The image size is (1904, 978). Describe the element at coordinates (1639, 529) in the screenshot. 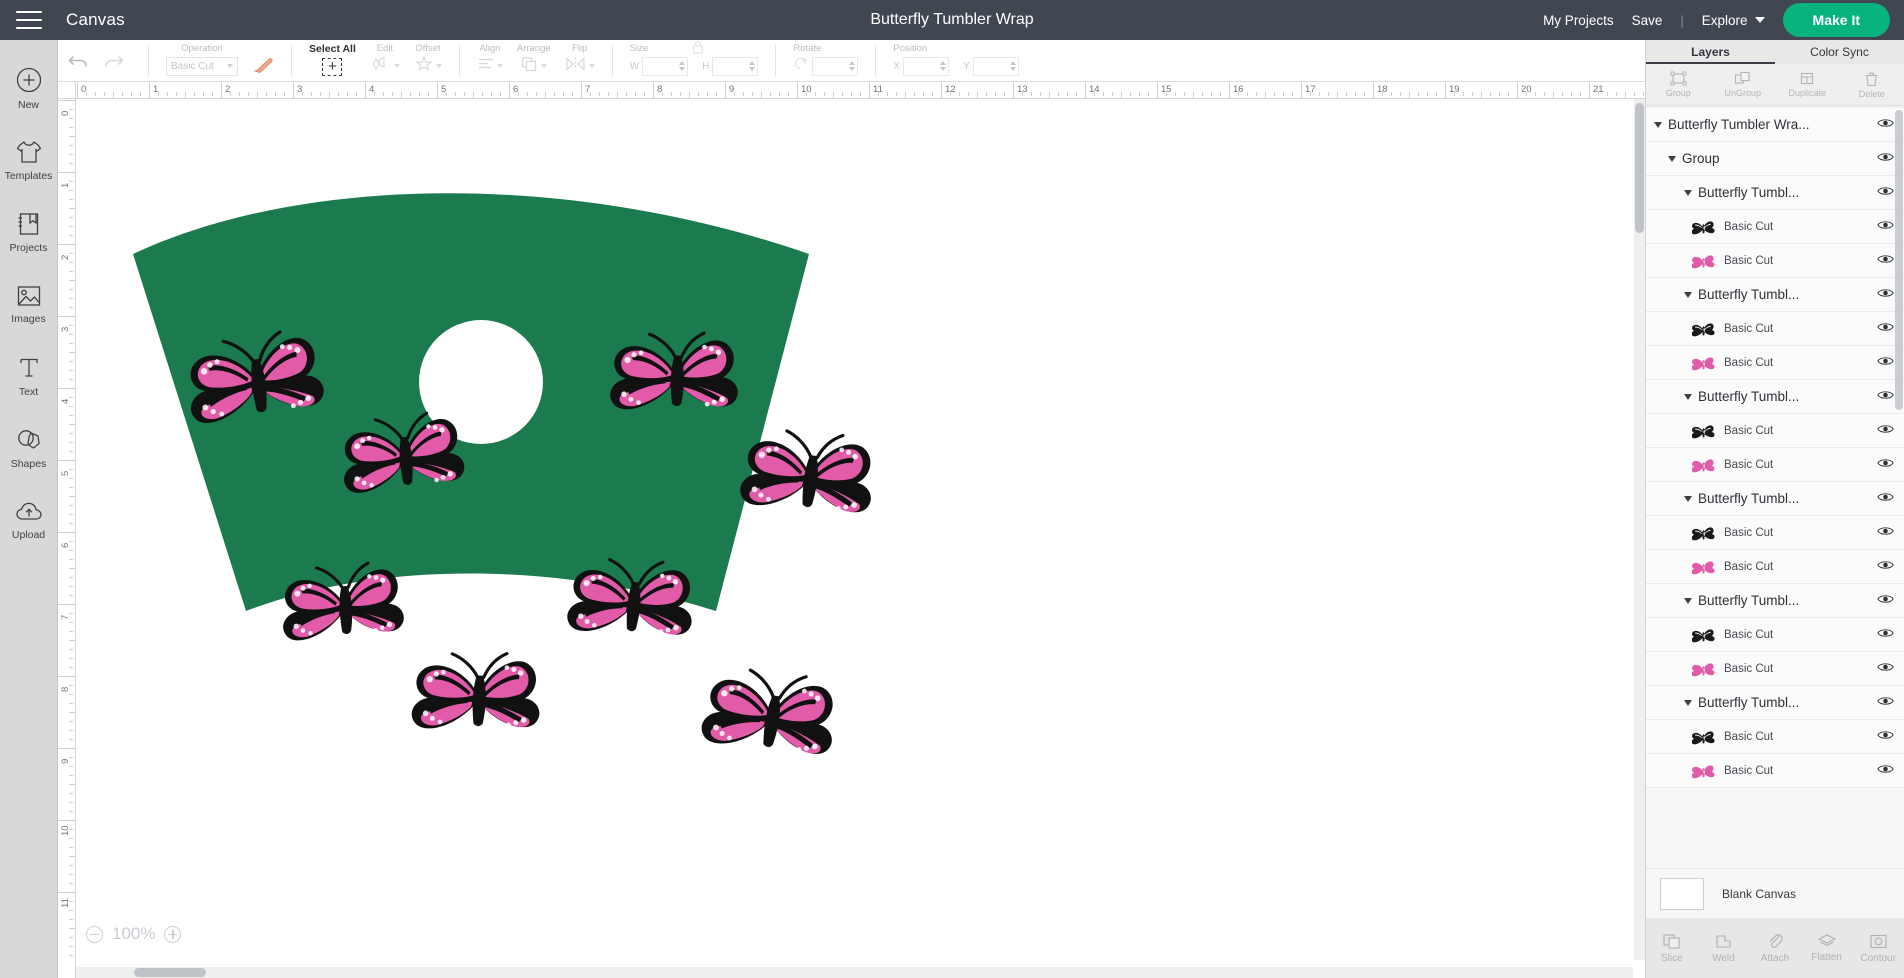

I see `vertical-scrollbar` at that location.